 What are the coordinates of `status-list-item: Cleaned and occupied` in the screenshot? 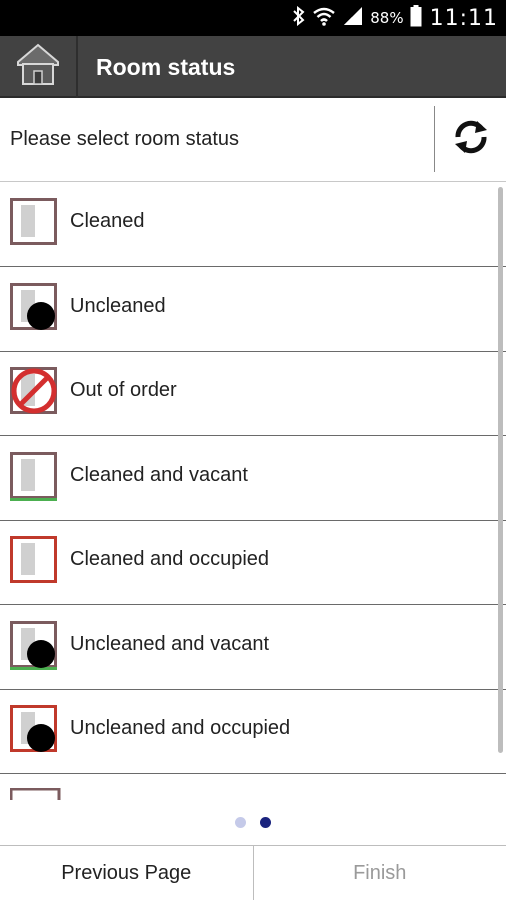 It's located at (253, 563).